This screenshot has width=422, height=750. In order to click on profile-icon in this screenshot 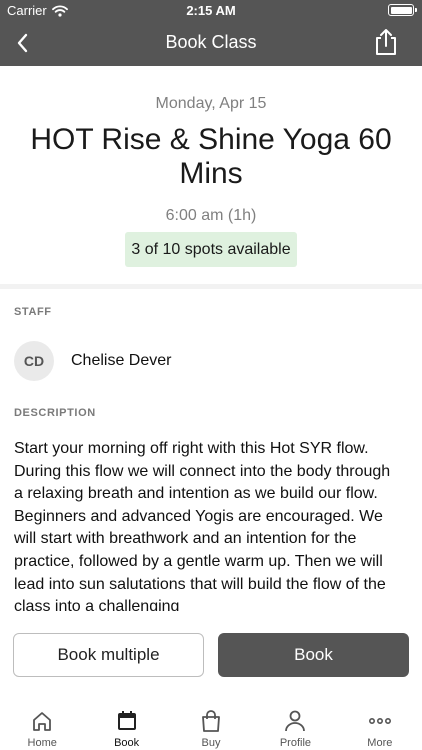, I will do `click(295, 721)`.